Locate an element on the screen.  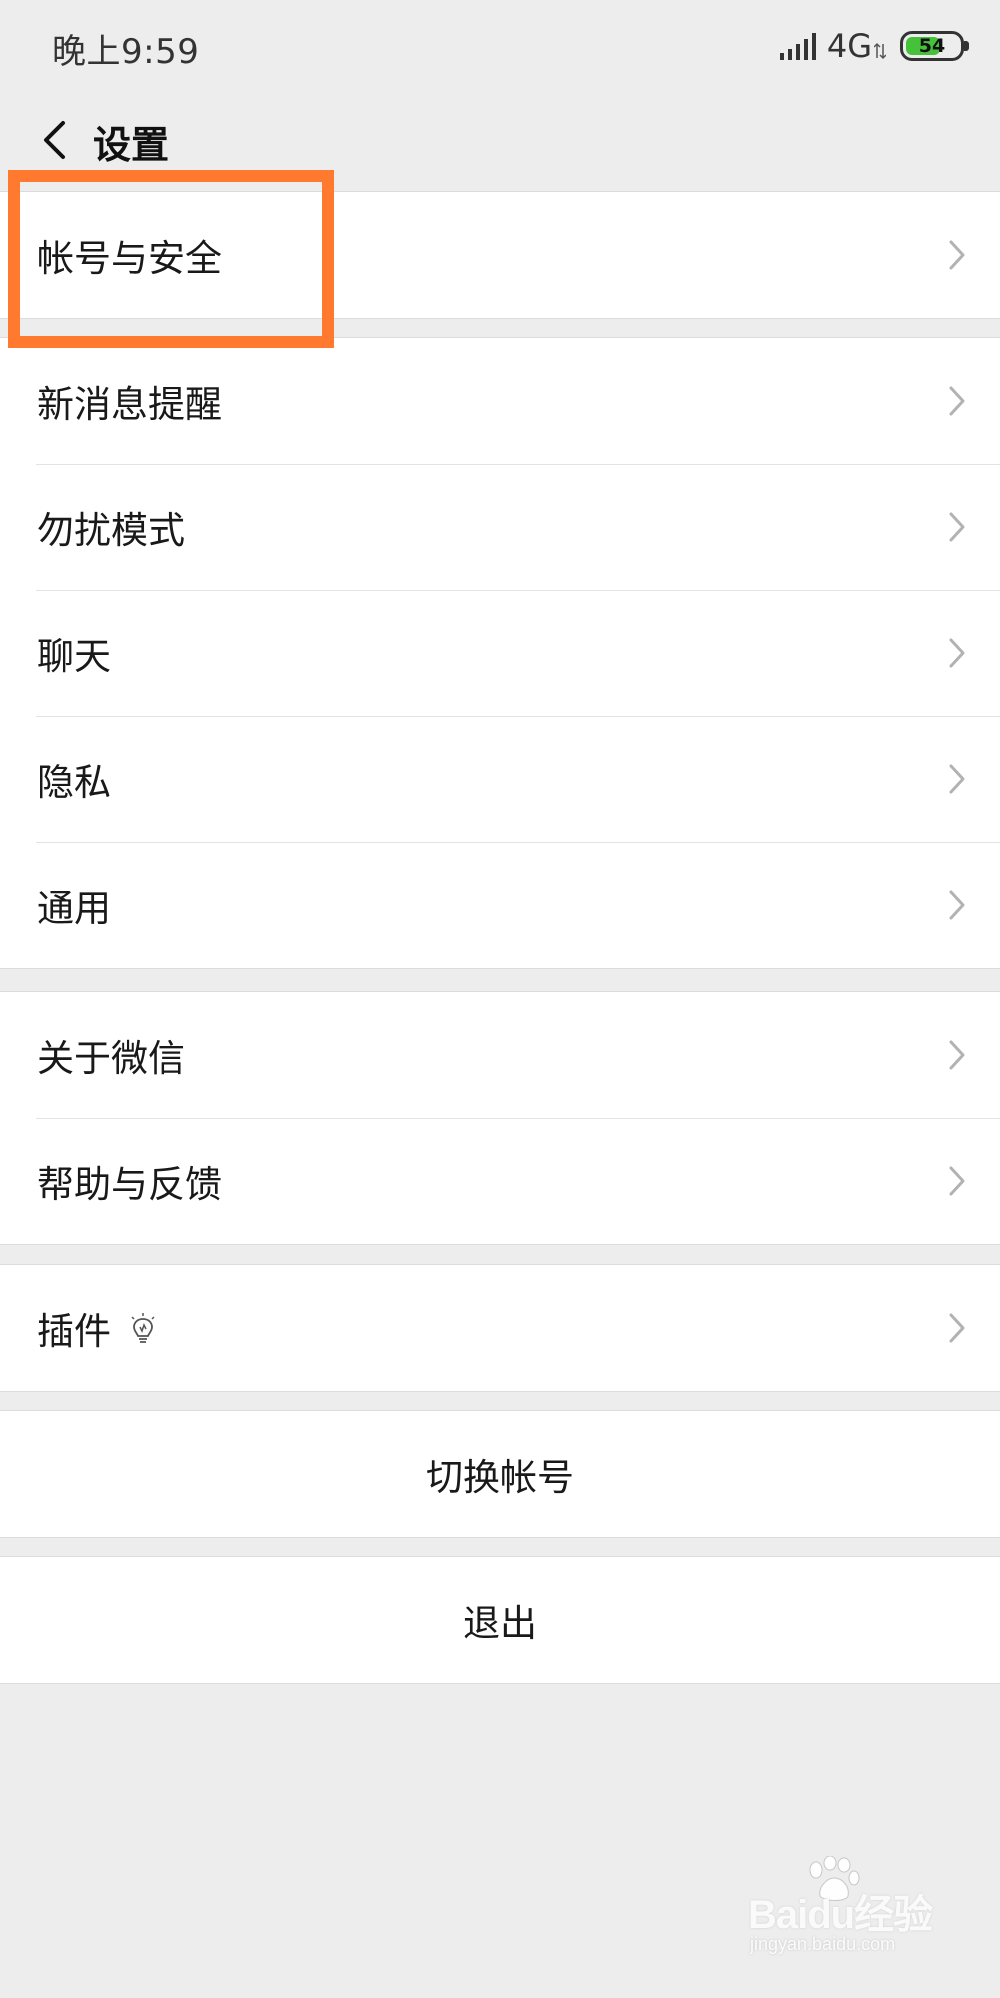
watermark-text: Baidu经验 is located at coordinates (840, 1915).